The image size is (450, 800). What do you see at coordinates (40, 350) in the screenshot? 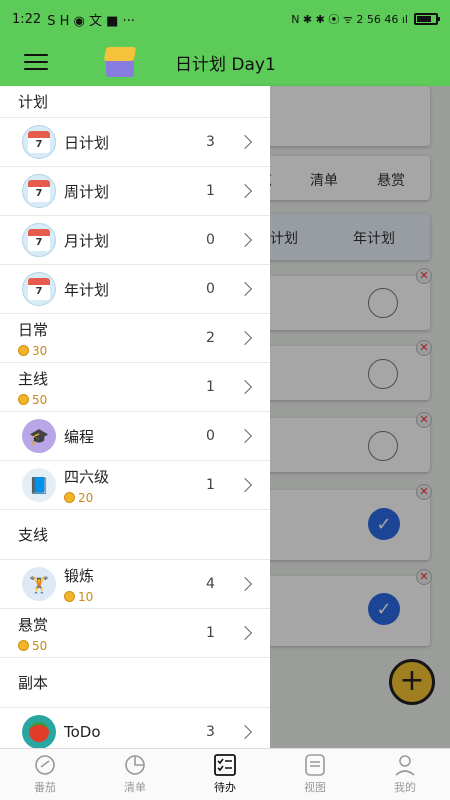
I see `coin-value: 30` at bounding box center [40, 350].